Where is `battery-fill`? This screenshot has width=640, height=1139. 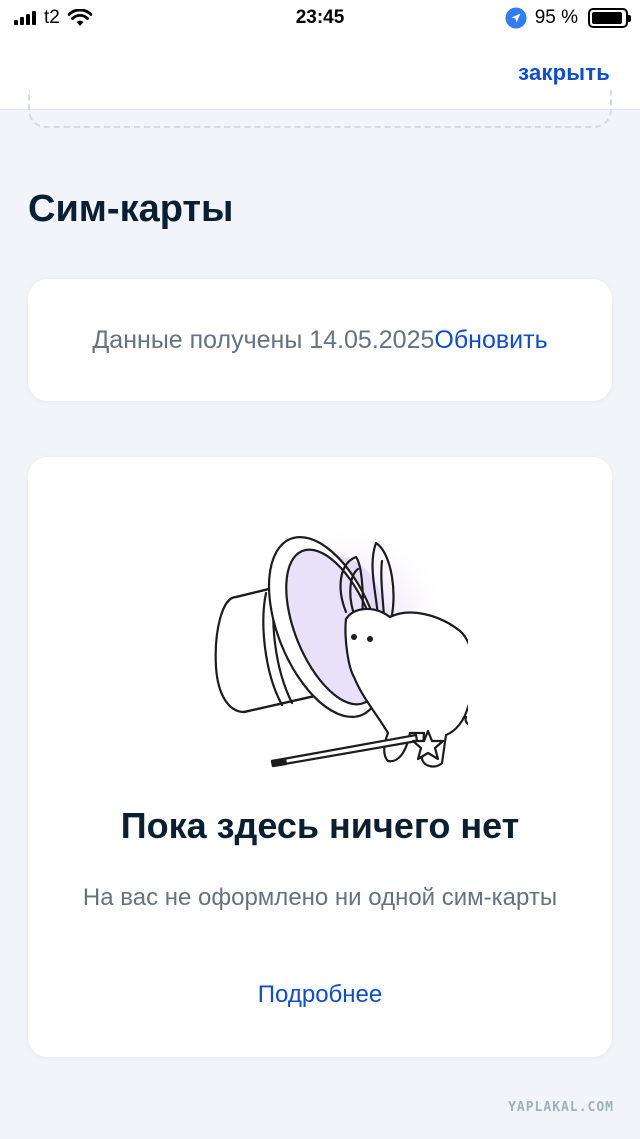 battery-fill is located at coordinates (607, 18).